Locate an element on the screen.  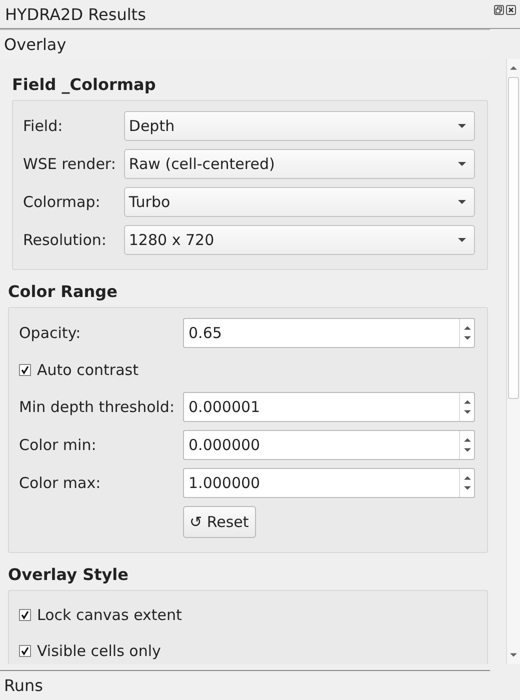
field-label: Color max: is located at coordinates (60, 483).